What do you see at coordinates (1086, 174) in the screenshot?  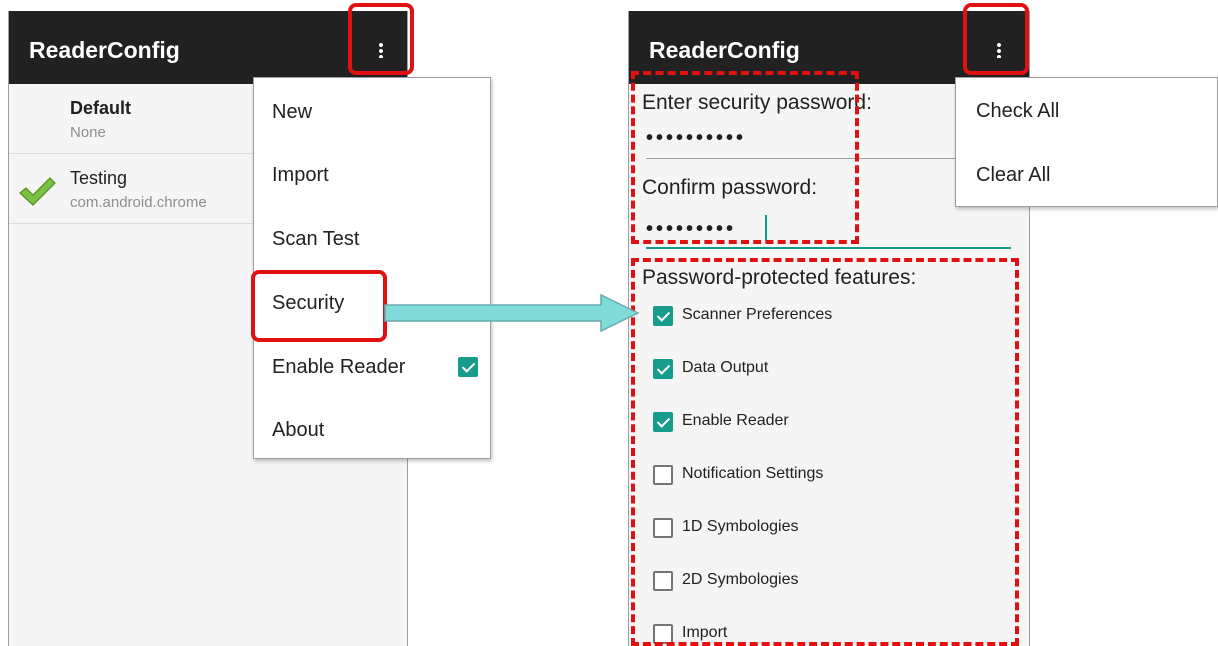 I see `menu-item-clear-all: Clear All` at bounding box center [1086, 174].